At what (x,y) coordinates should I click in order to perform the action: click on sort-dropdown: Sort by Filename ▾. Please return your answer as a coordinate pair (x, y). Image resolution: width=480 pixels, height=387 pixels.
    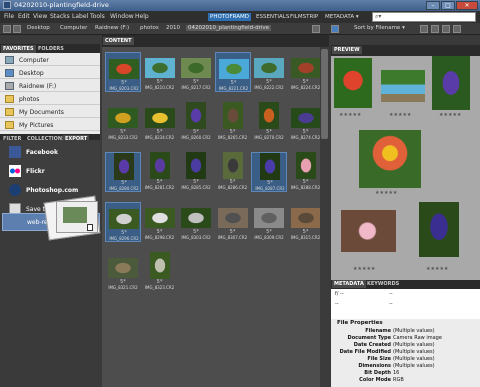
    Looking at the image, I should click on (379, 28).